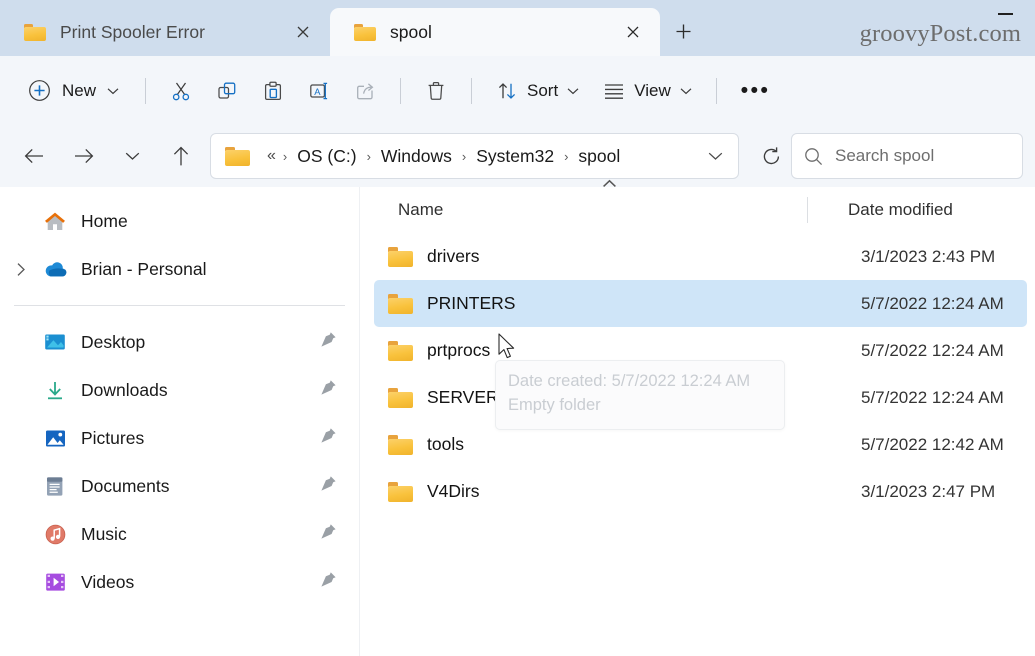 The image size is (1035, 656). What do you see at coordinates (599, 156) in the screenshot?
I see `breadcrumb-item-spool: spool` at bounding box center [599, 156].